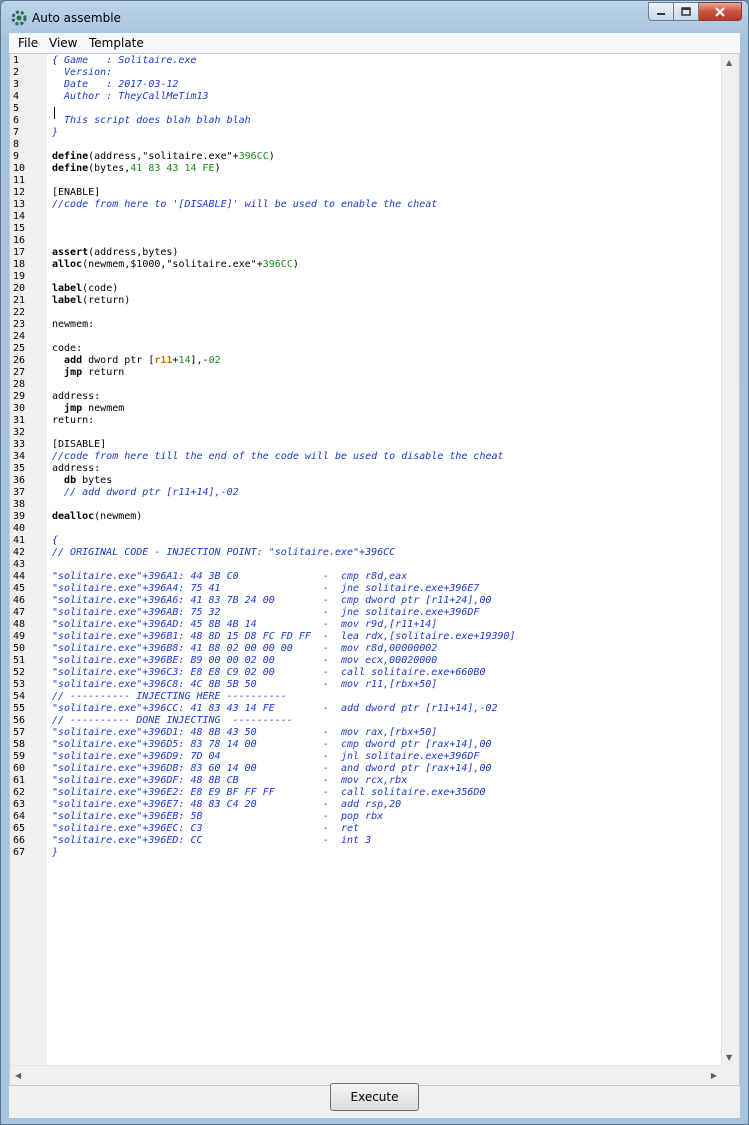 The image size is (749, 1125). I want to click on line-number: 29, so click(19, 396).